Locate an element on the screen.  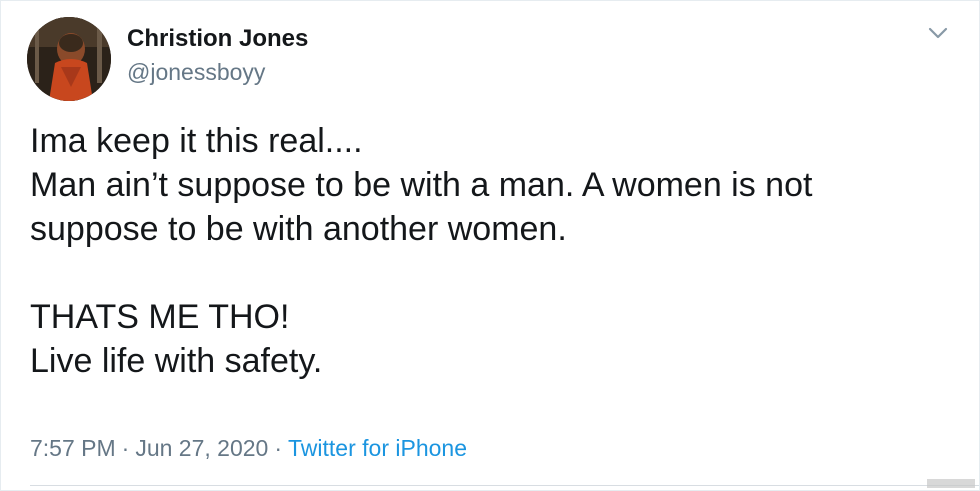
author-name: Christion Jones is located at coordinates (217, 39).